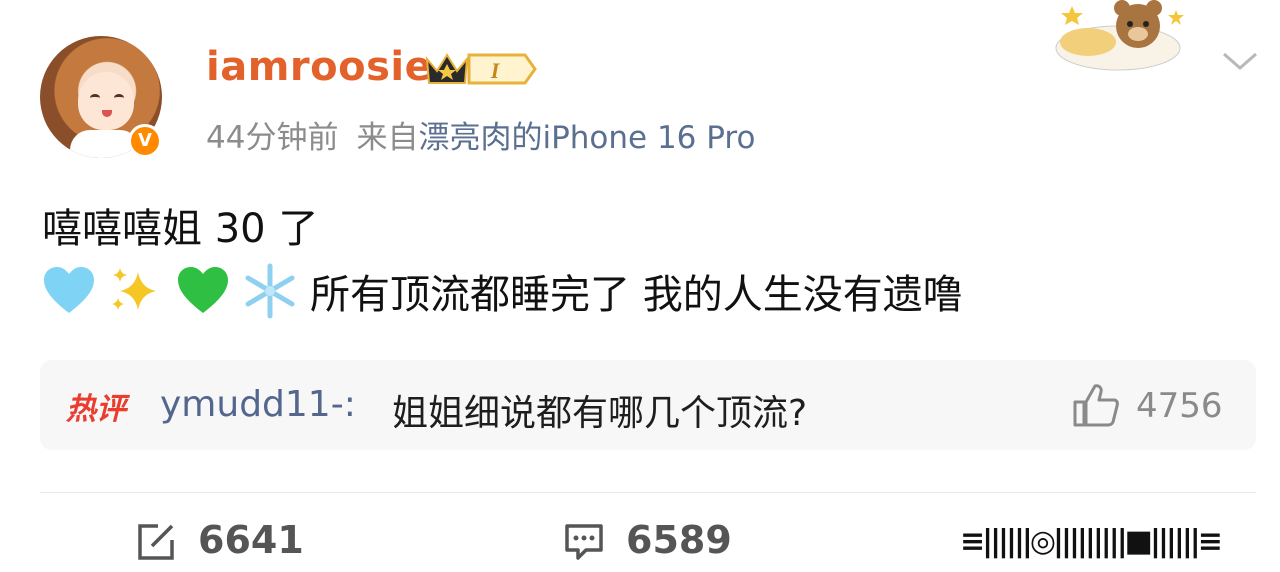  I want to click on post-text-line1: 嘻嘻嘻姐 30 了, so click(180, 229).